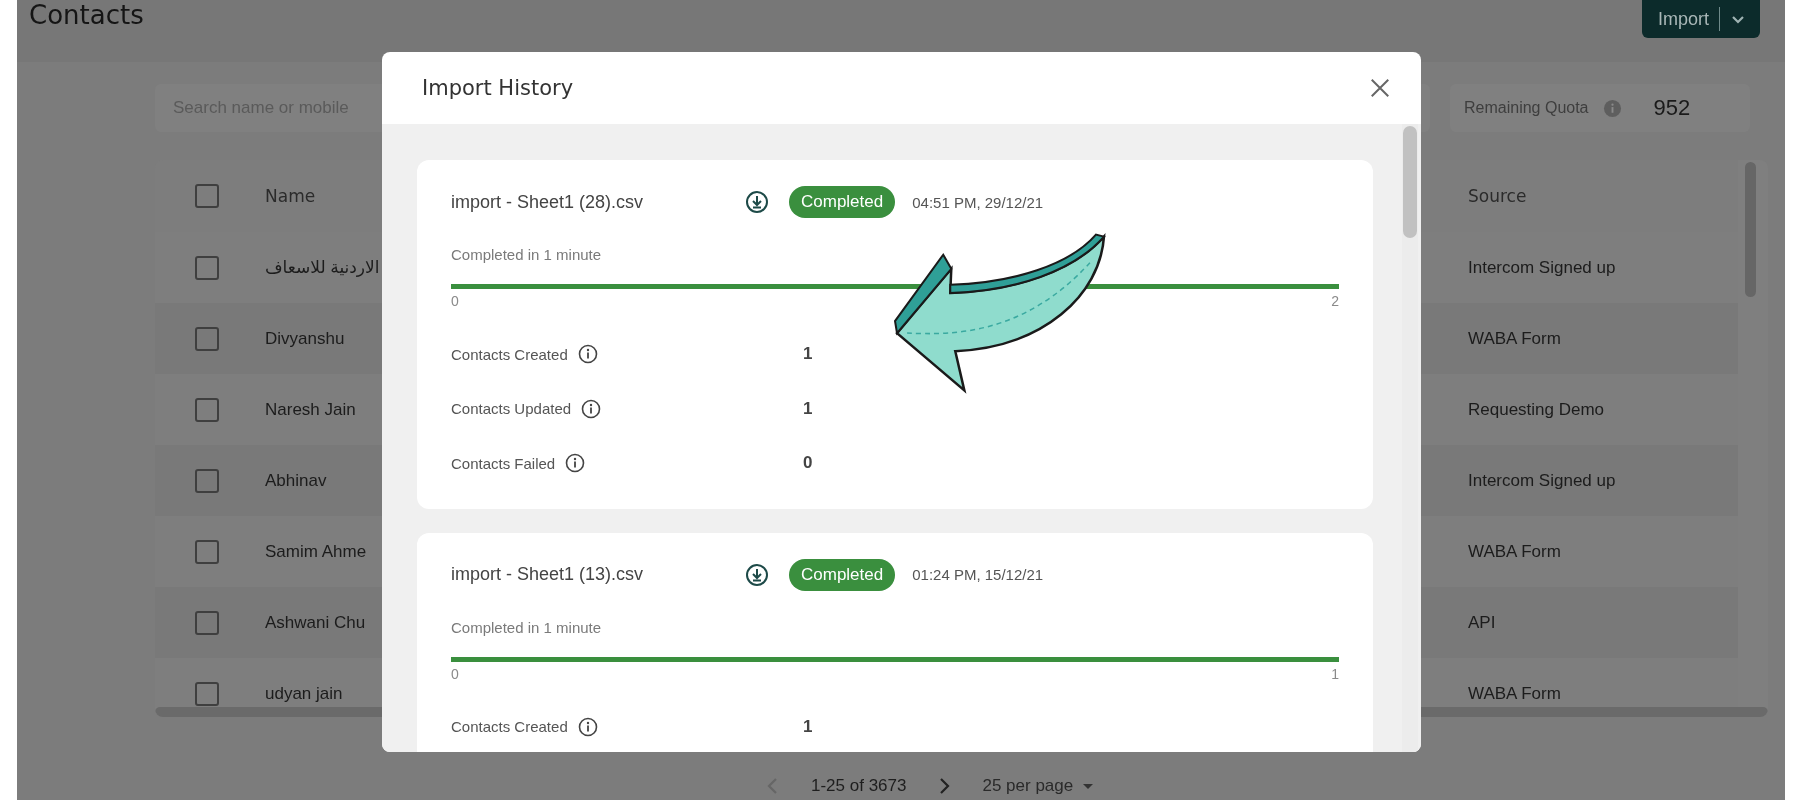 The height and width of the screenshot is (800, 1800). I want to click on close-icon, so click(1380, 88).